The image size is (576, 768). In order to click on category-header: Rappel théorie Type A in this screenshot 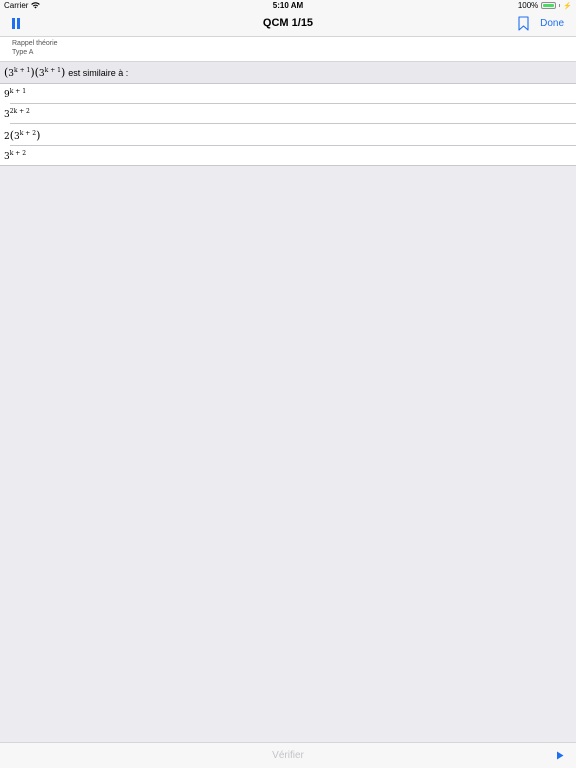, I will do `click(288, 49)`.